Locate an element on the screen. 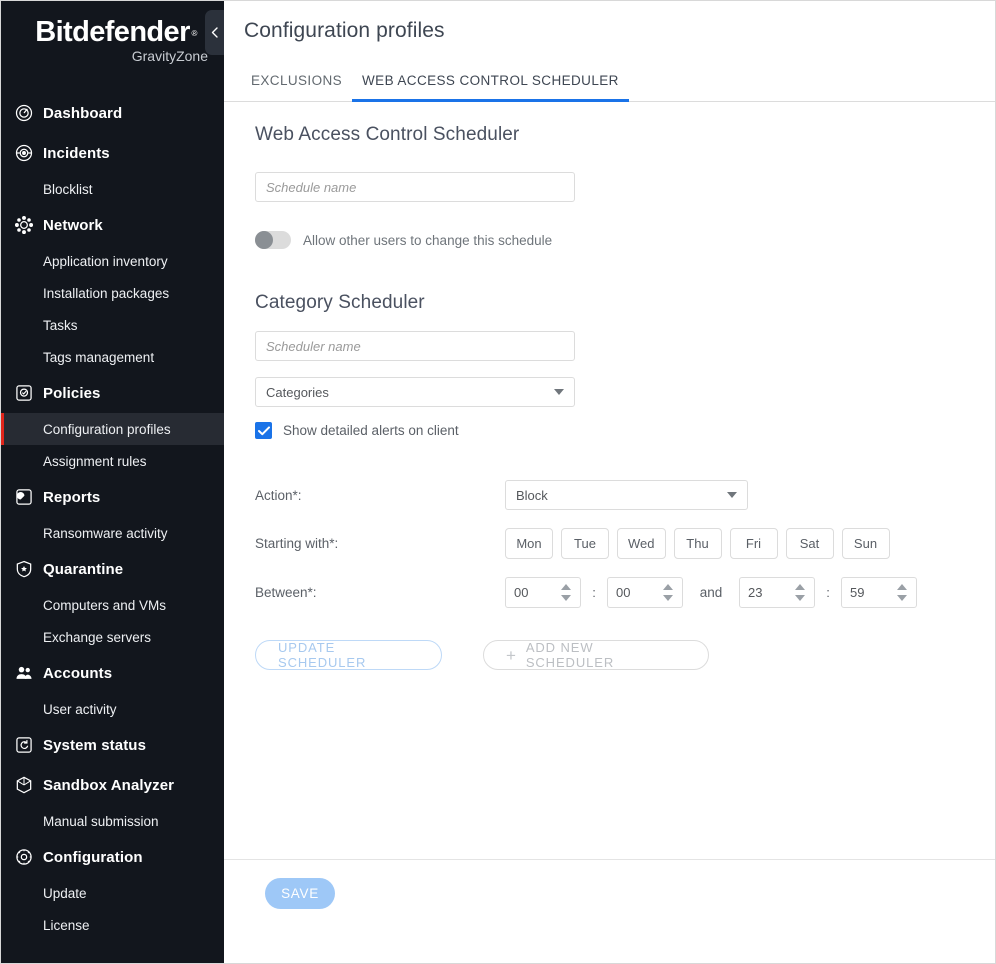  sidebar-item-policies: Policies is located at coordinates (112, 393).